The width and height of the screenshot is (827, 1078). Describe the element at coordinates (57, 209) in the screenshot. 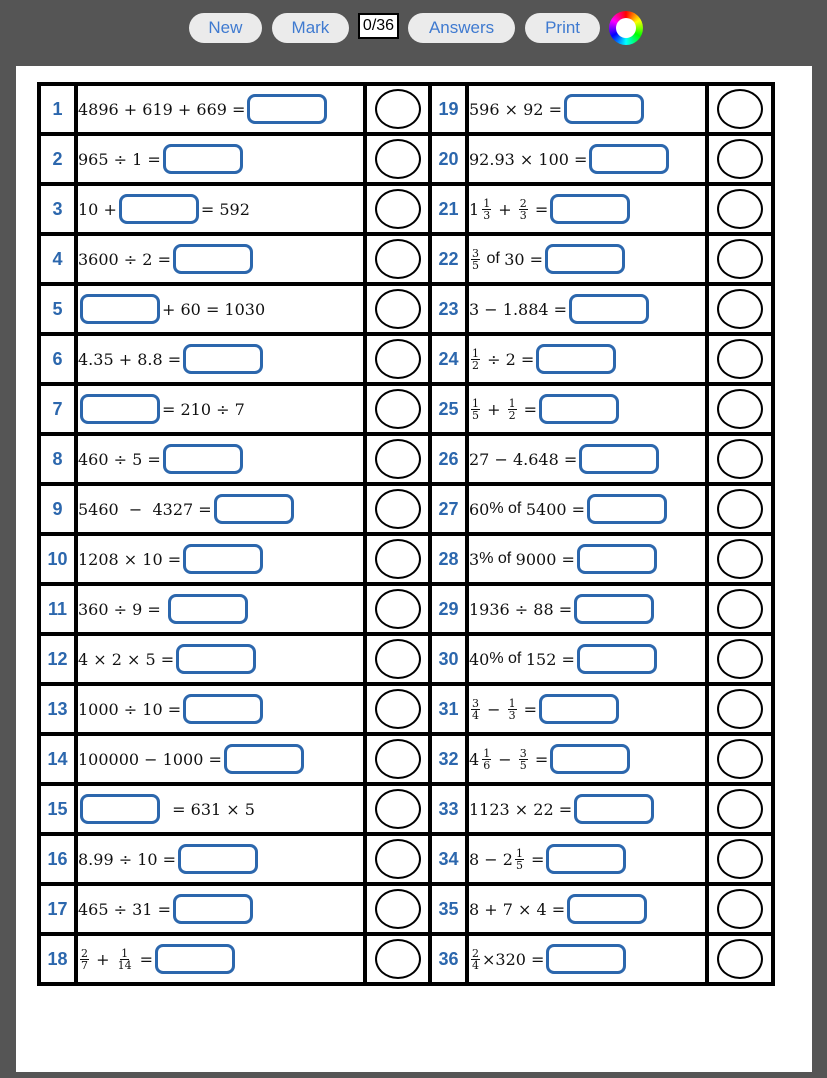

I see `question-number: 3` at that location.